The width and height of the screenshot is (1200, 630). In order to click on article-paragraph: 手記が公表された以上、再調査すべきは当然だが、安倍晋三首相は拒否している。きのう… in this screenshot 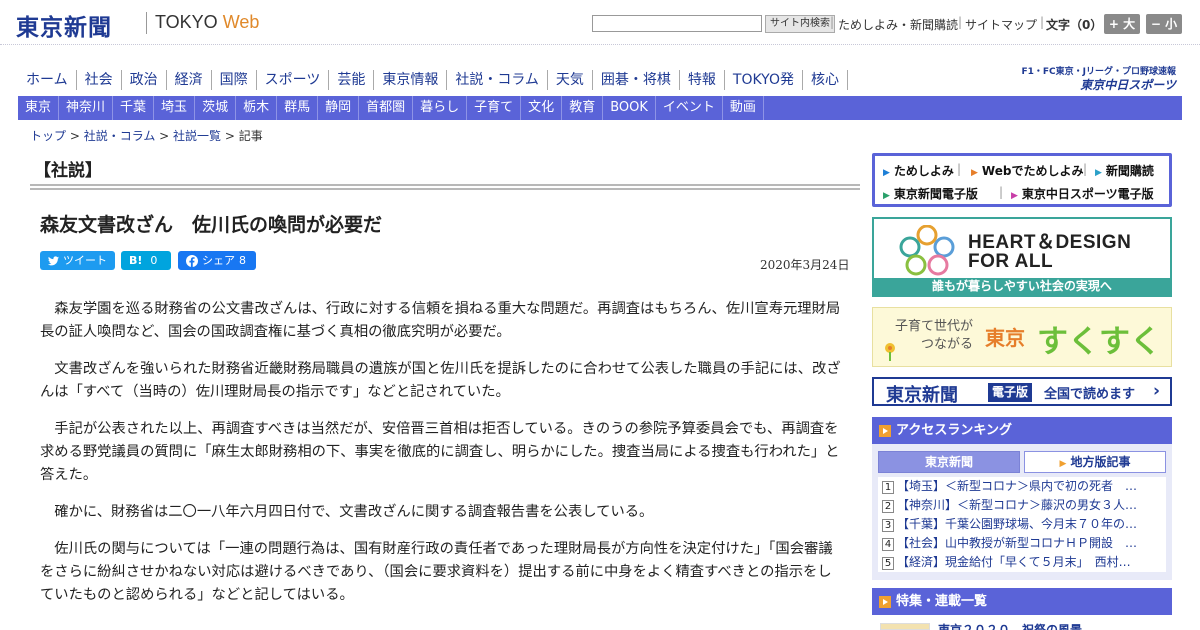, I will do `click(440, 452)`.